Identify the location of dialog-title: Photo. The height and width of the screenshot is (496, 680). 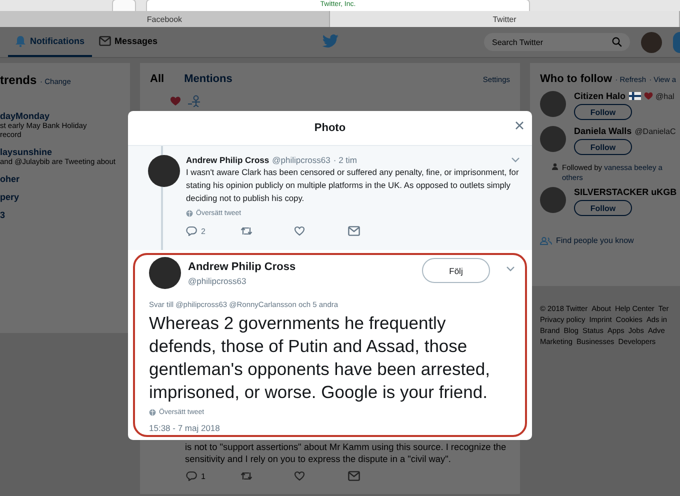
(330, 128).